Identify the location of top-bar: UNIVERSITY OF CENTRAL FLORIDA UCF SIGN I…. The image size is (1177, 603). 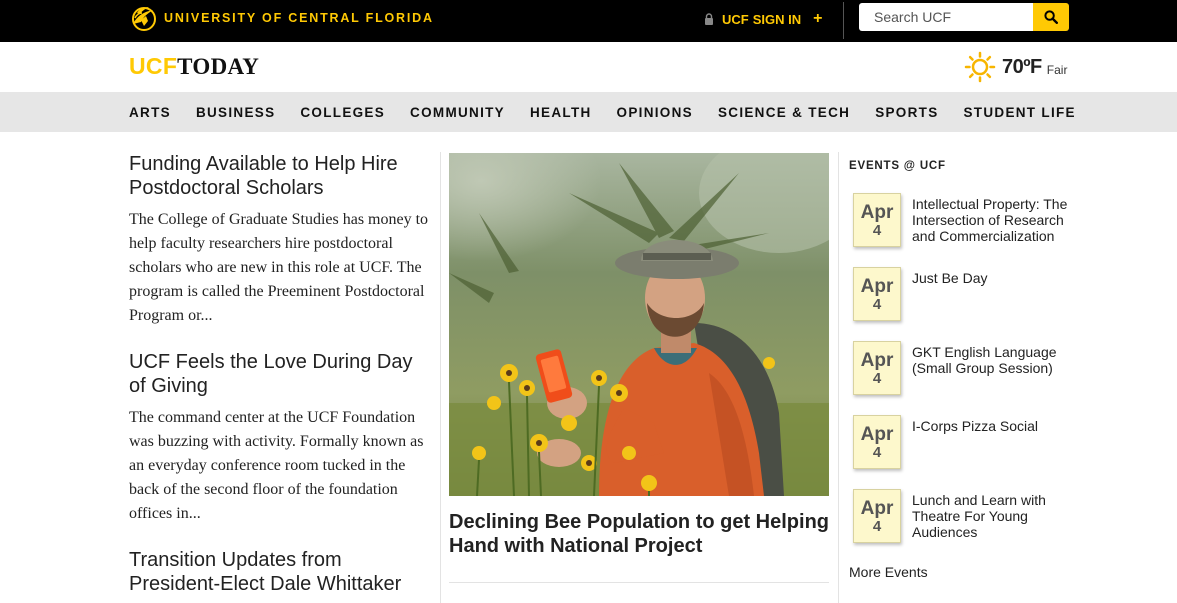
(588, 21).